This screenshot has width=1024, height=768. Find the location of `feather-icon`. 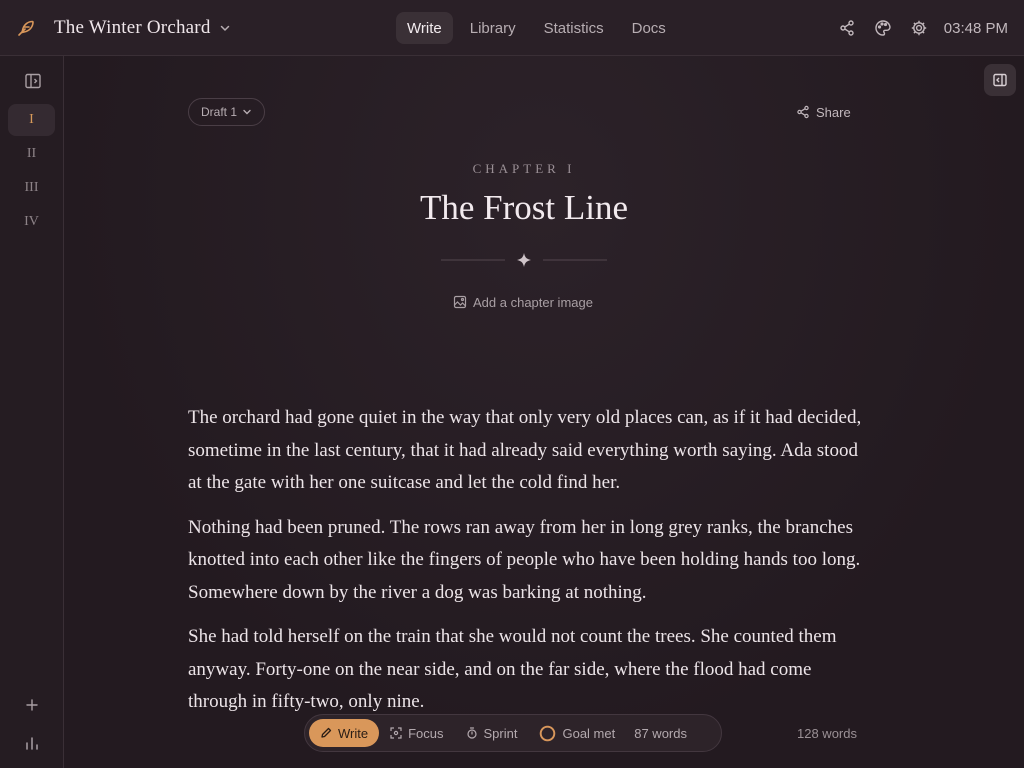

feather-icon is located at coordinates (26, 28).